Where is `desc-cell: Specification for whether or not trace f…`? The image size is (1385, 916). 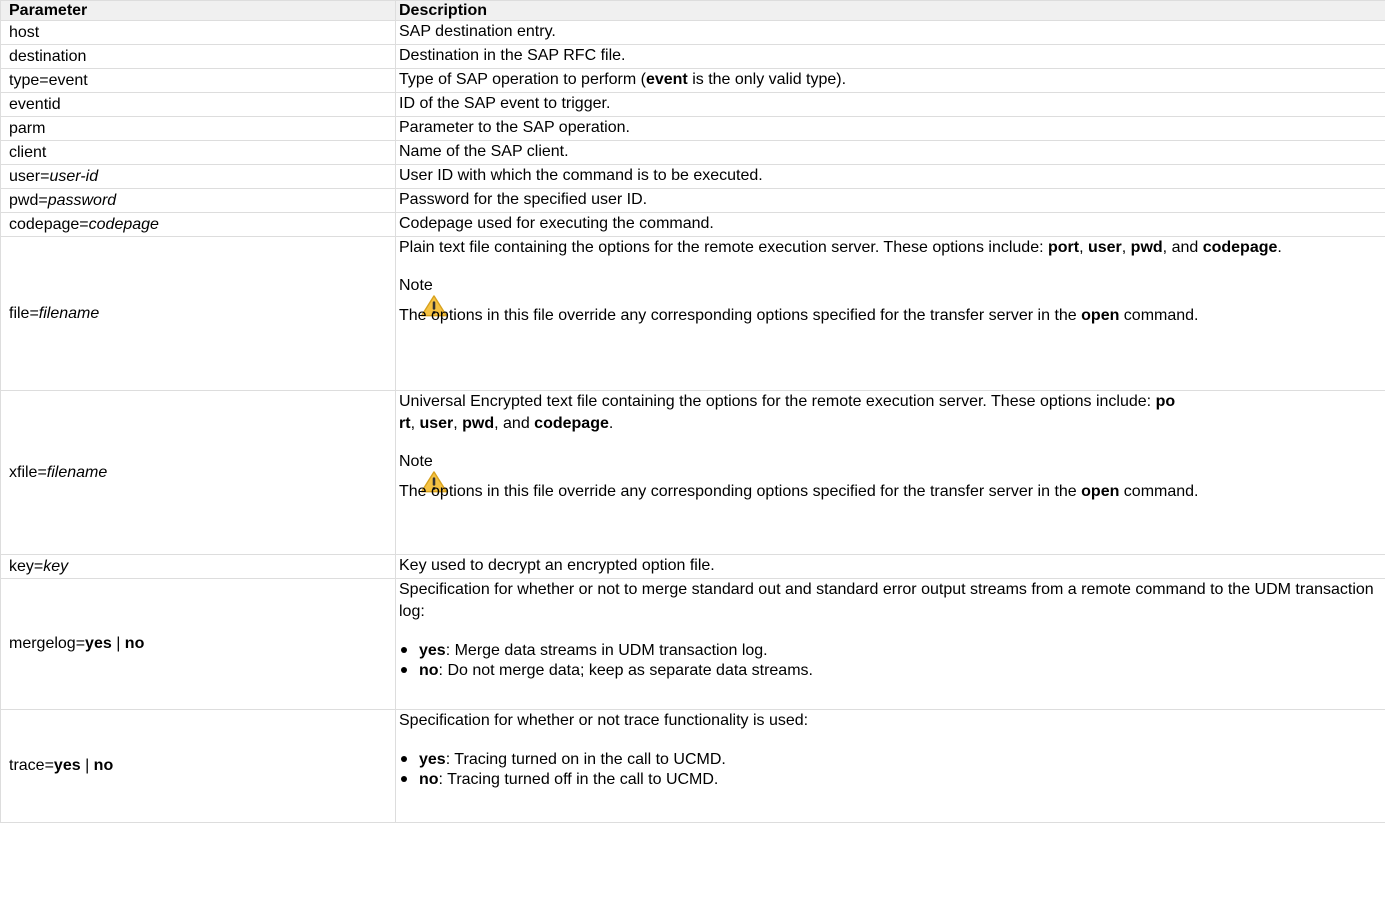
desc-cell: Specification for whether or not trace f… is located at coordinates (890, 766).